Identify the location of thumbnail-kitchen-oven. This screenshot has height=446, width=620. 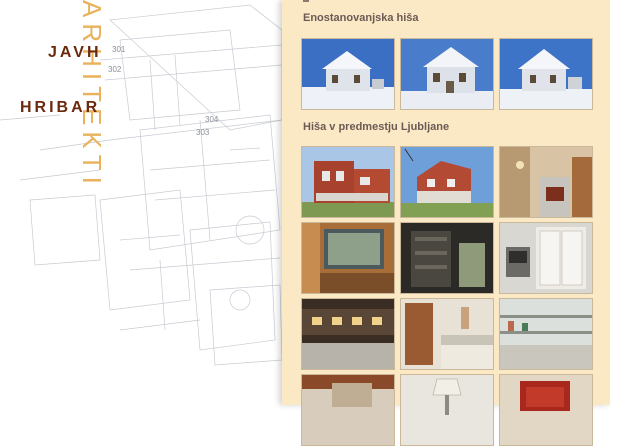
(546, 258).